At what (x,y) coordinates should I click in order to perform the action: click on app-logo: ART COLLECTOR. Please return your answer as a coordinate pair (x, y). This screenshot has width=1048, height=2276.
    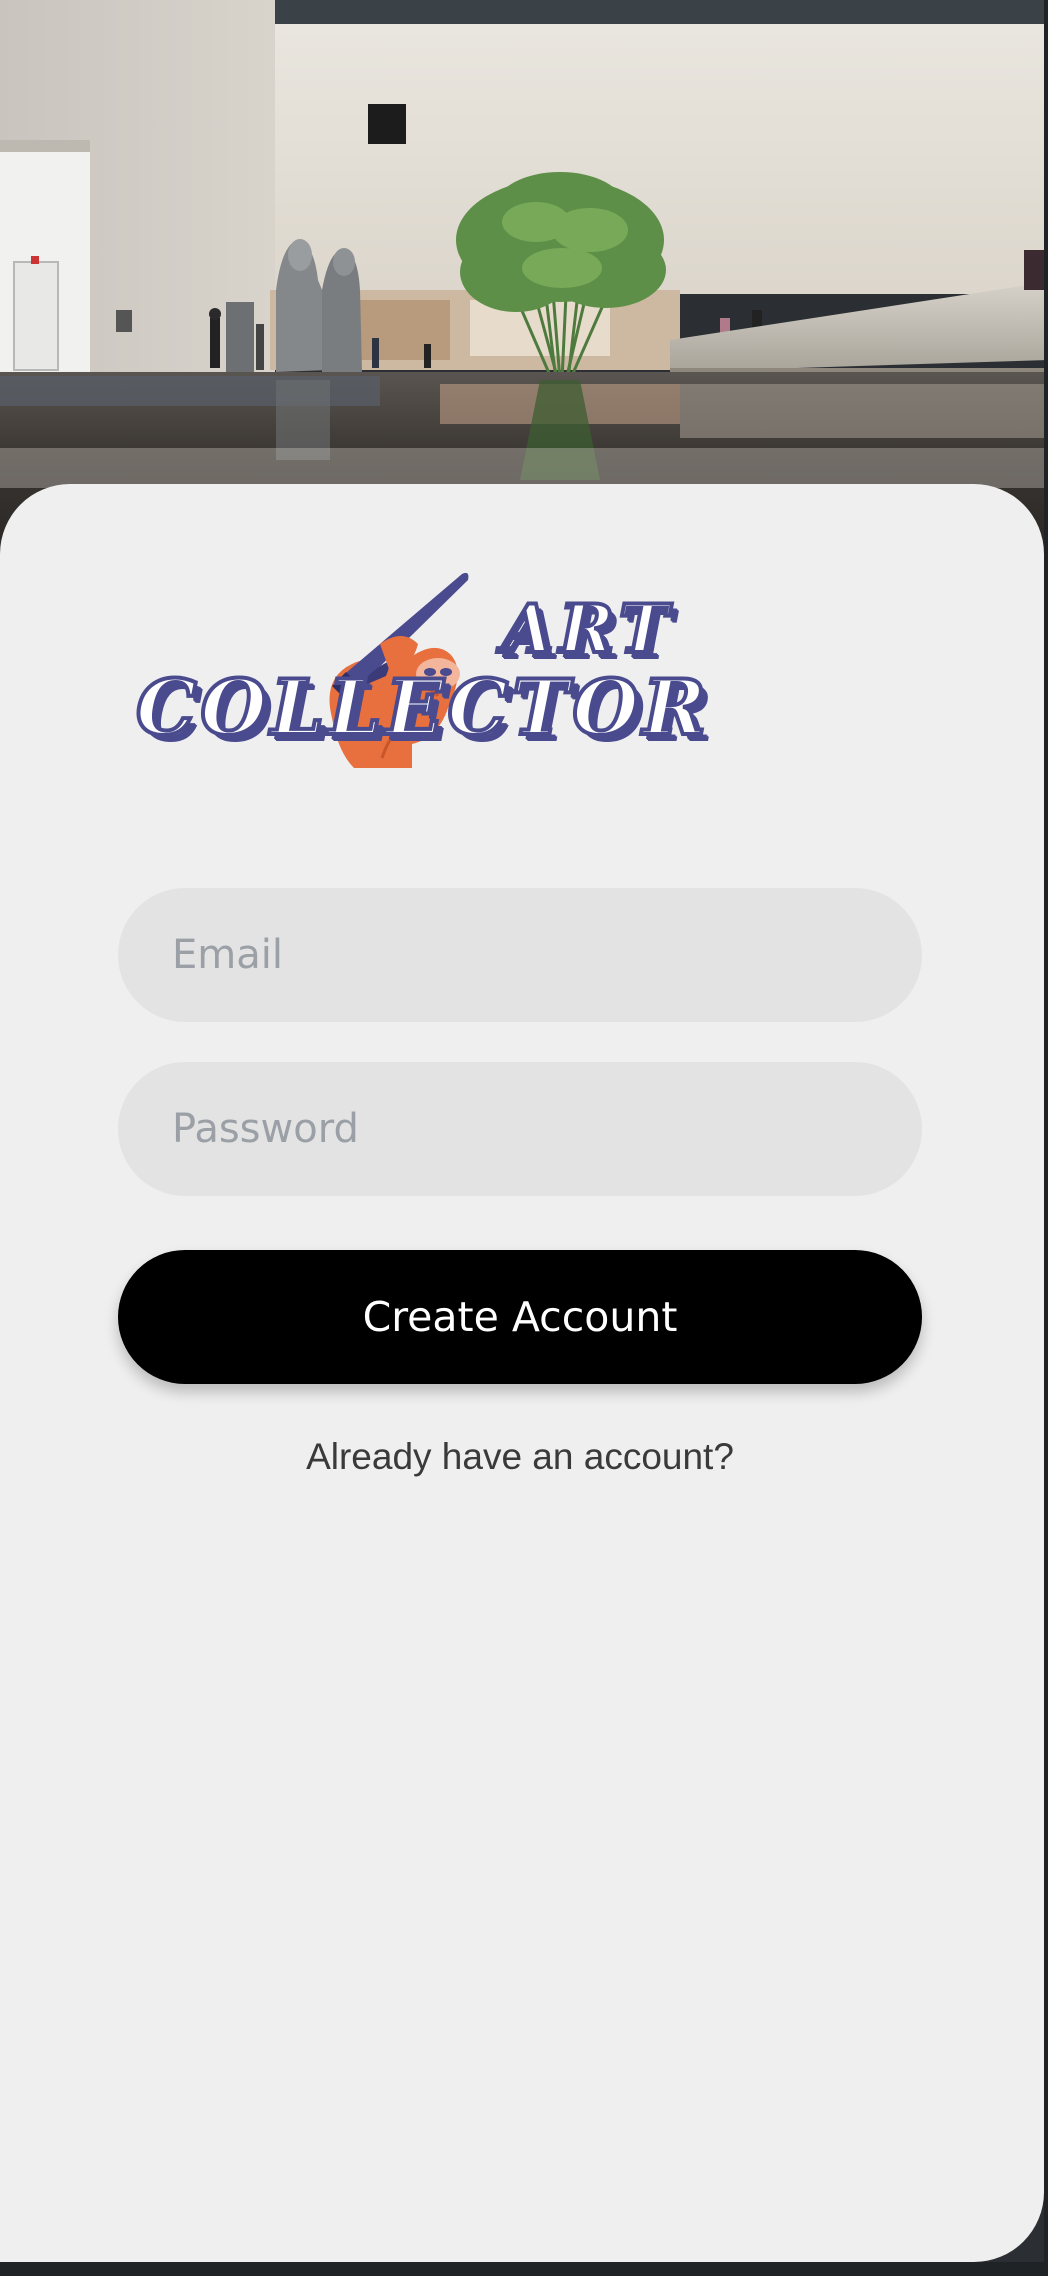
    Looking at the image, I should click on (522, 673).